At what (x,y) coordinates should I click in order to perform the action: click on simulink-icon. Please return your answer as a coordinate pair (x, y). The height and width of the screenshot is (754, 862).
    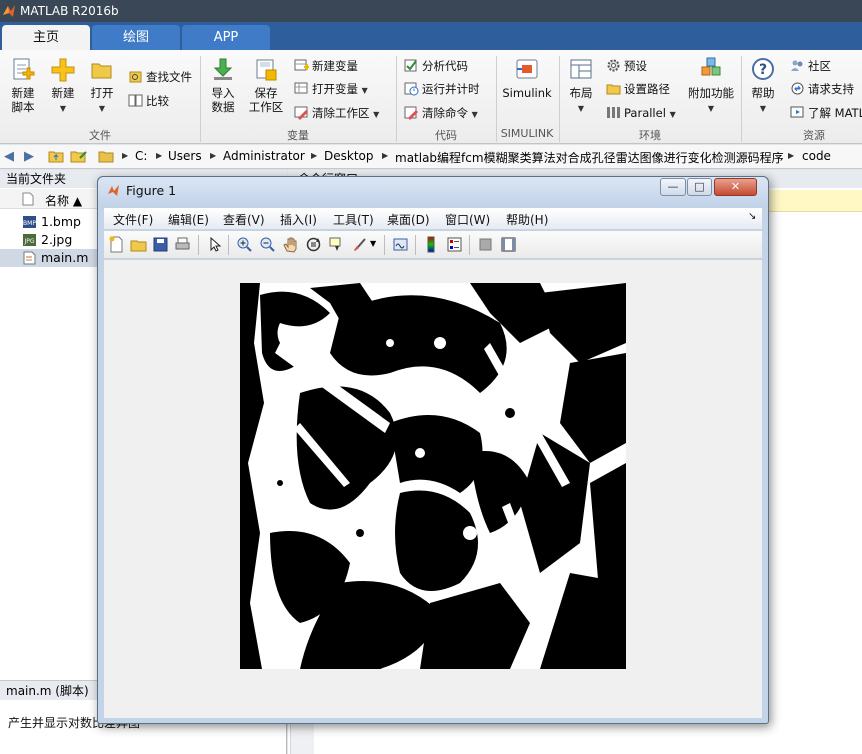
    Looking at the image, I should click on (527, 69).